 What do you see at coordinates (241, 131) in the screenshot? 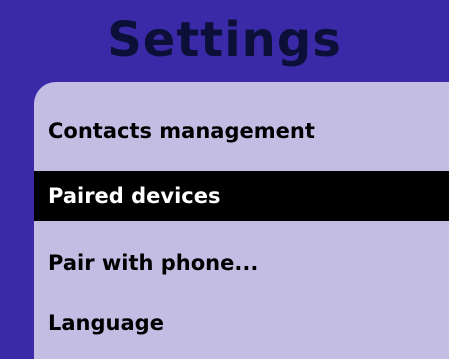
I see `menu-item-contacts-management: Contacts management` at bounding box center [241, 131].